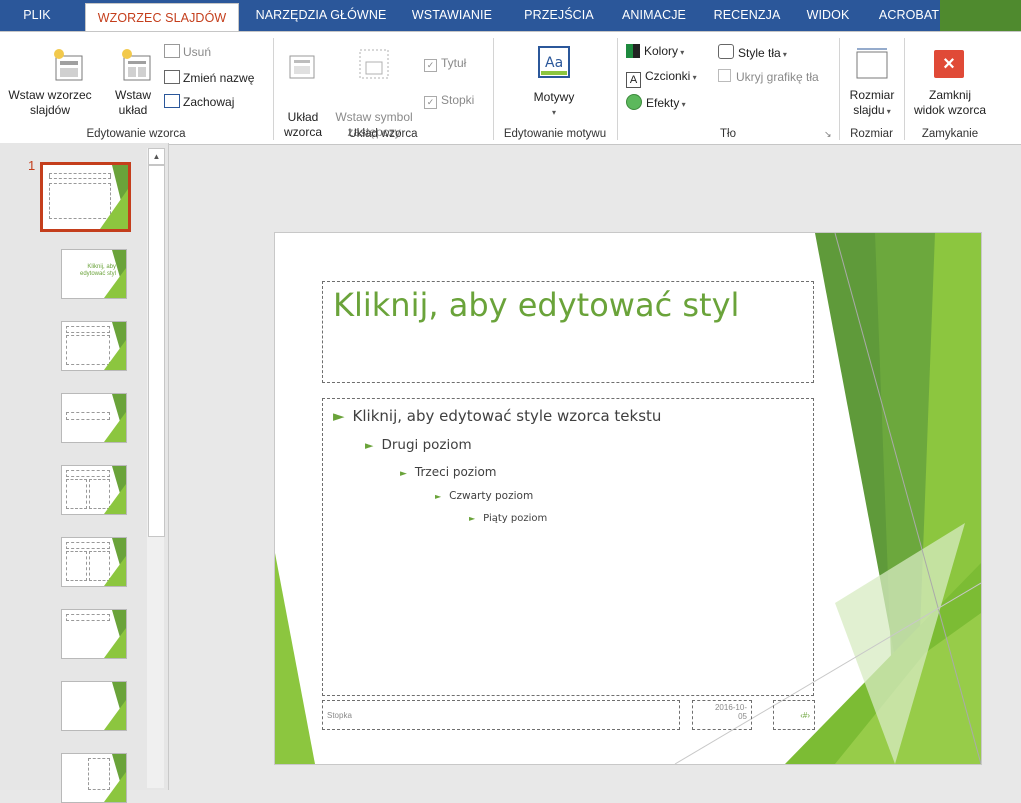 The height and width of the screenshot is (803, 1021). Describe the element at coordinates (172, 77) in the screenshot. I see `rename-icon` at that location.